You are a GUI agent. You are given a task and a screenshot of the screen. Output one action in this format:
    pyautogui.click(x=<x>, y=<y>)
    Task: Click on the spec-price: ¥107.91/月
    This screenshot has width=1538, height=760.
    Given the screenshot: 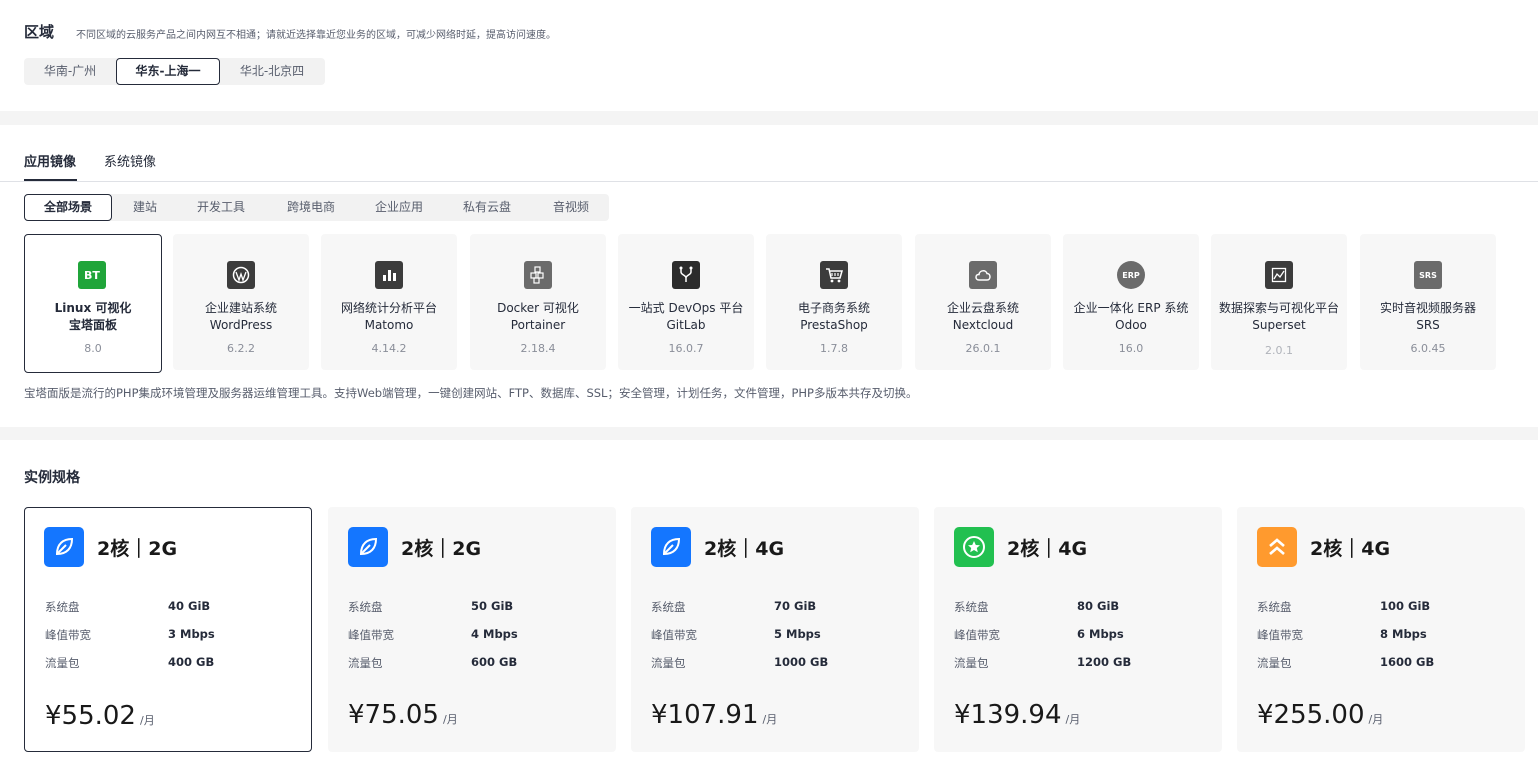 What is the action you would take?
    pyautogui.click(x=714, y=715)
    